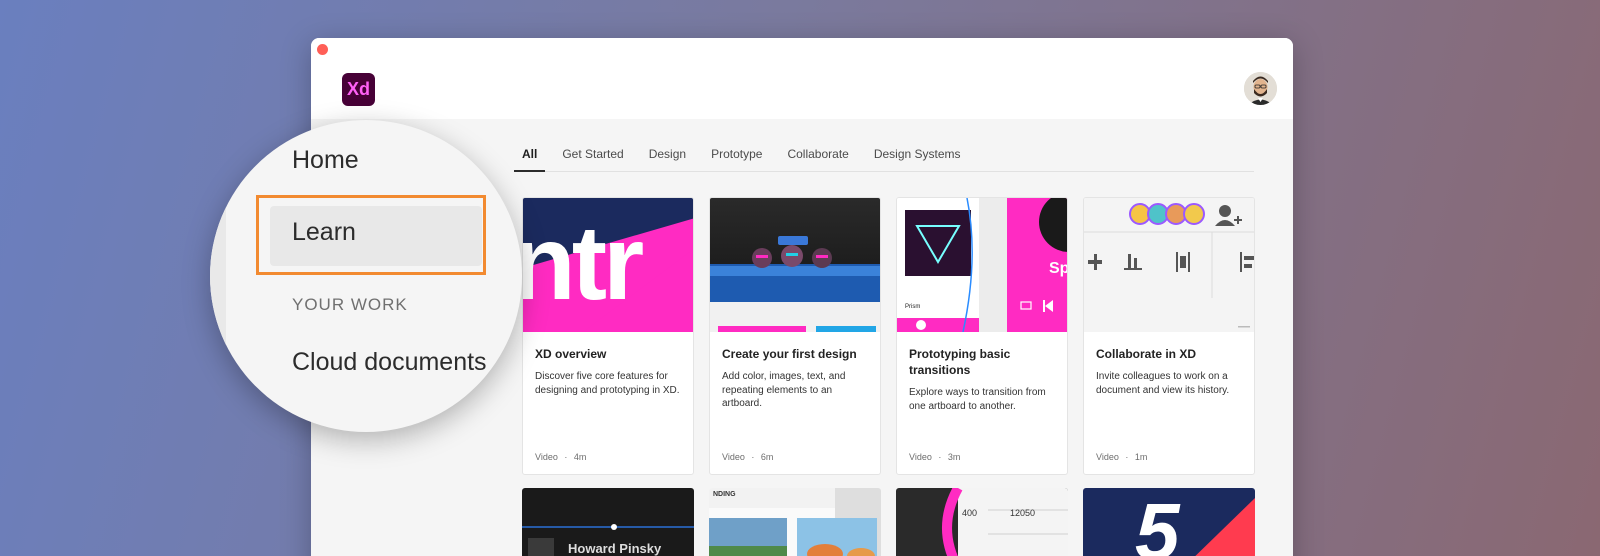  I want to click on card-thumbnail: ntr, so click(608, 265).